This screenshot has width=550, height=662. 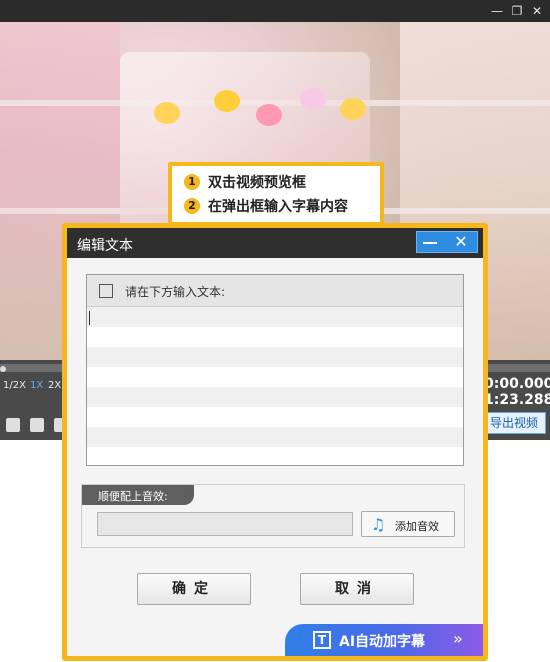 I want to click on folder-icon, so click(x=37, y=425).